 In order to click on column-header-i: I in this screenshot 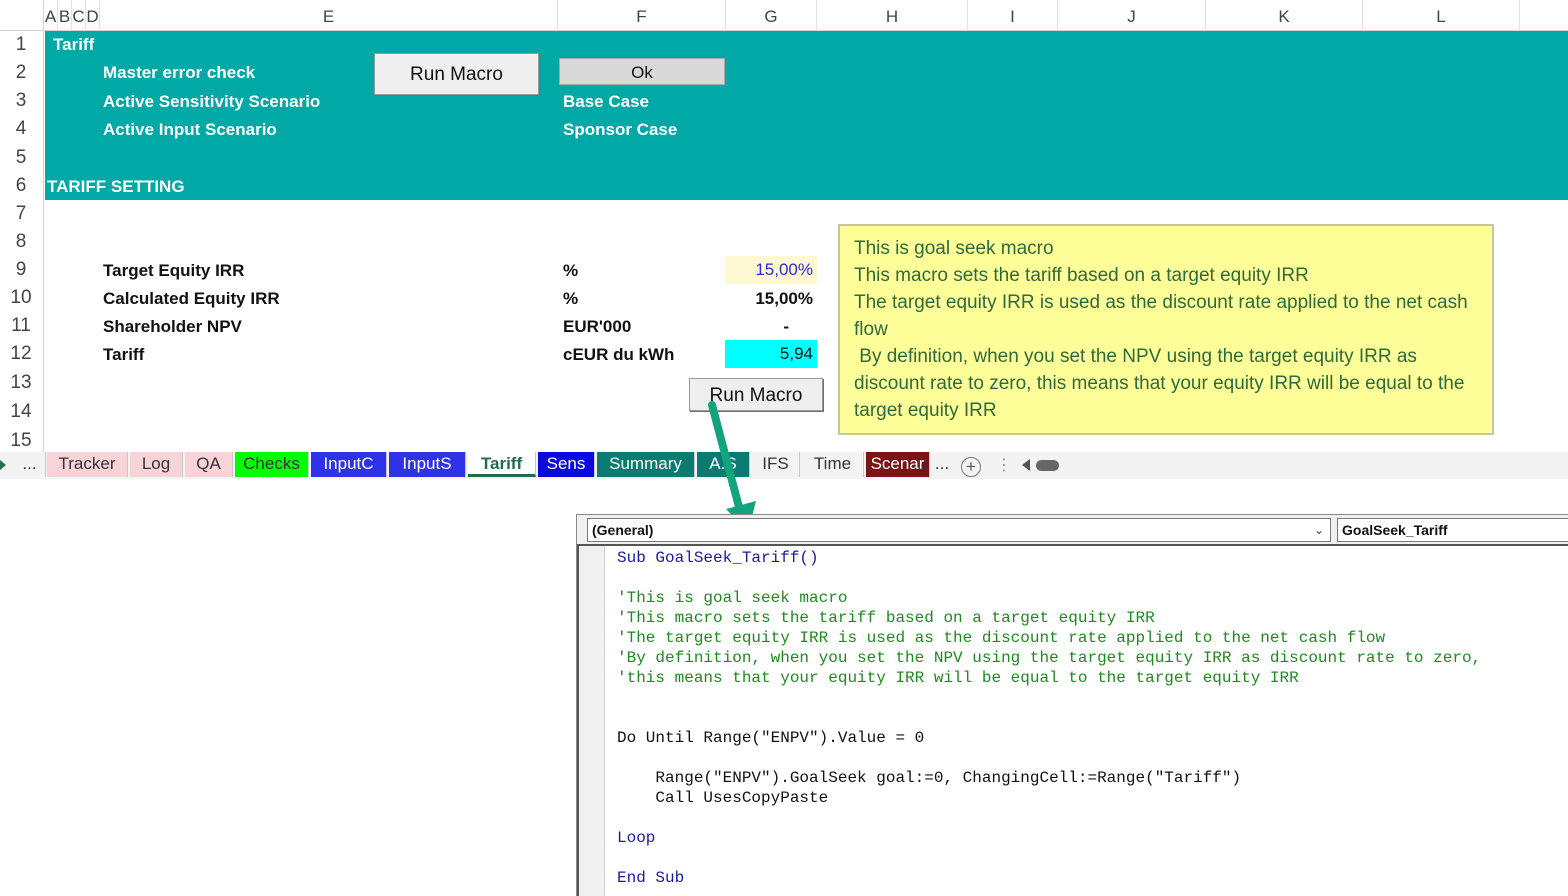, I will do `click(1013, 15)`.